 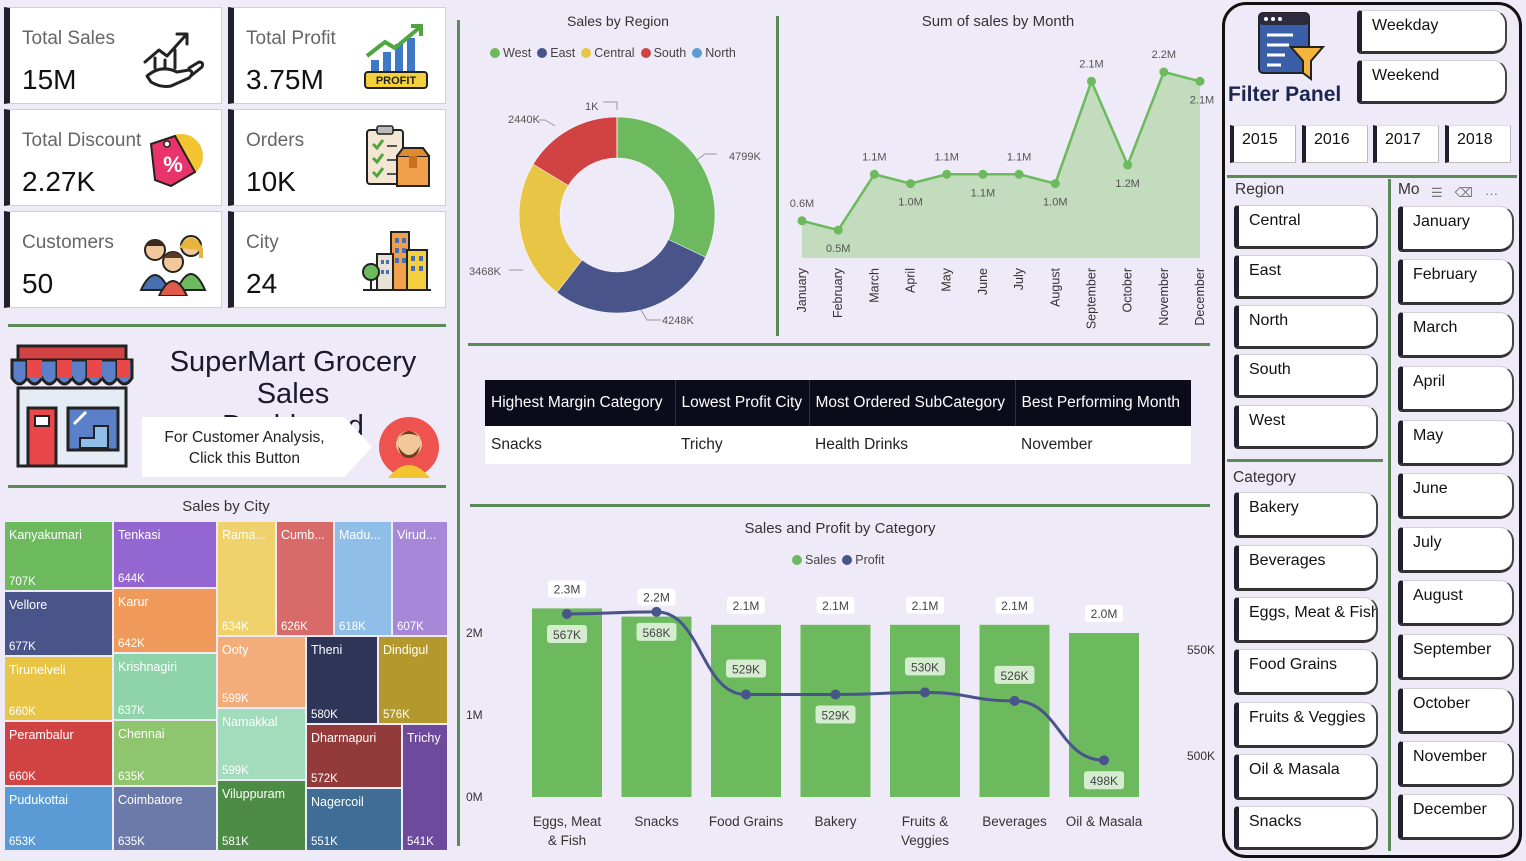 I want to click on donut-slice-east, so click(x=631, y=276).